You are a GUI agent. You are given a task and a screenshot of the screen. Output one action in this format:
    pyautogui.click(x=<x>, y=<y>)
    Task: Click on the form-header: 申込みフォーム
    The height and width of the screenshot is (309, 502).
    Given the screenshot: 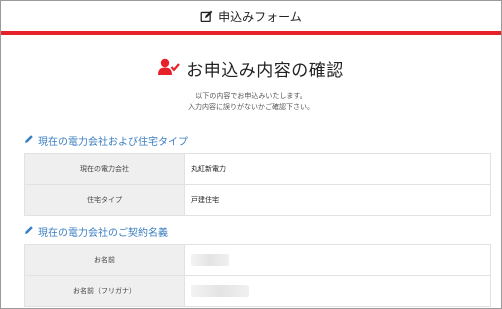 What is the action you would take?
    pyautogui.click(x=251, y=16)
    